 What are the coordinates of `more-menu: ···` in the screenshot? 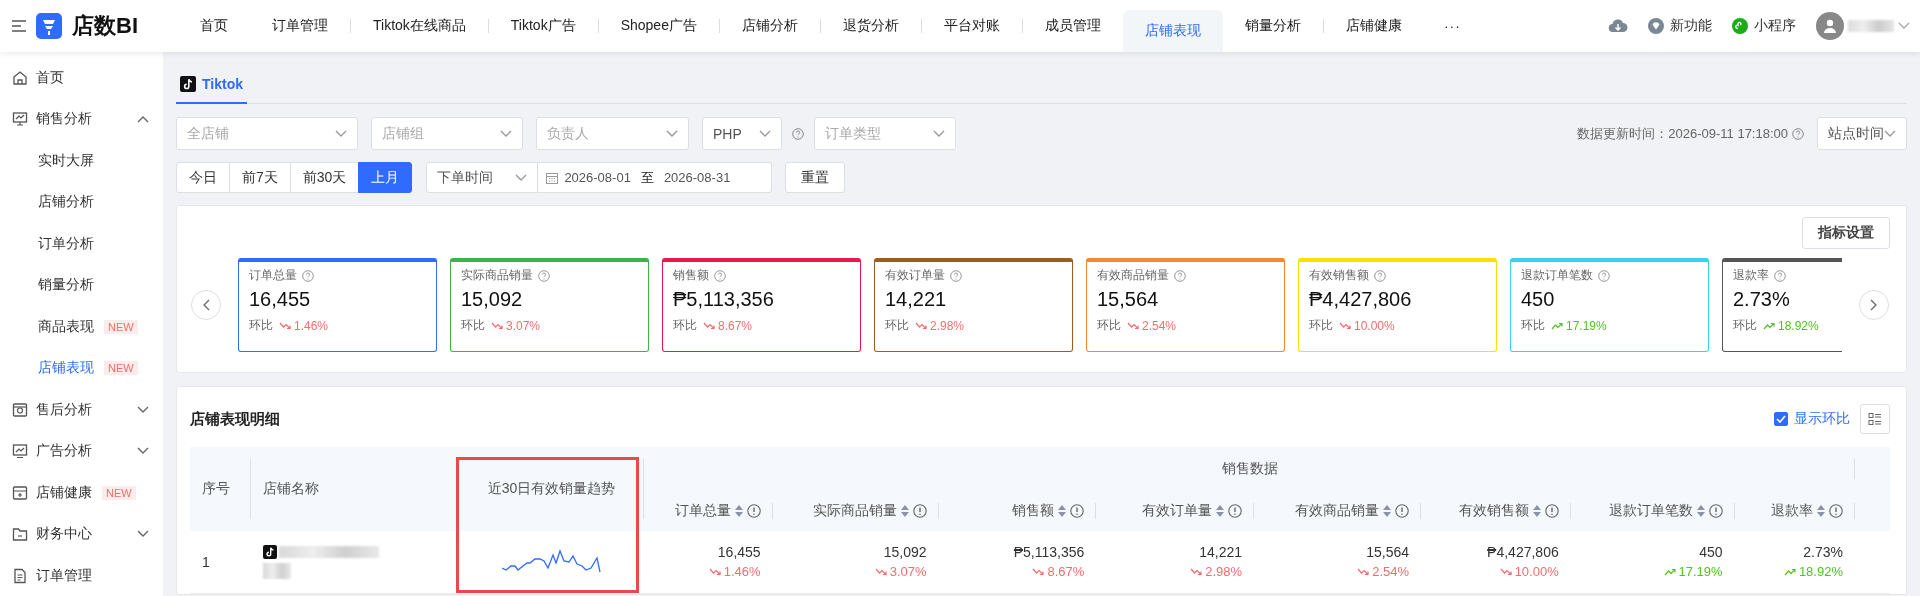 It's located at (1452, 26).